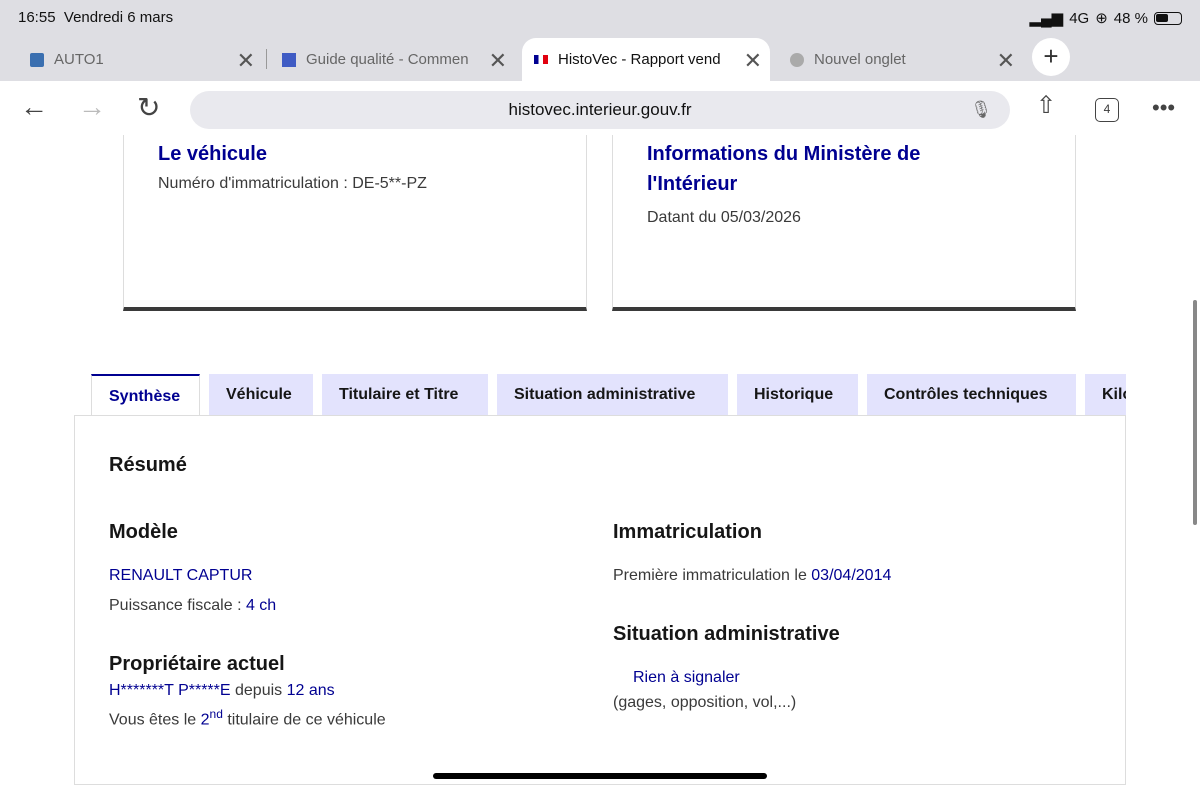 Image resolution: width=1200 pixels, height=788 pixels. Describe the element at coordinates (600, 776) in the screenshot. I see `home-indicator` at that location.